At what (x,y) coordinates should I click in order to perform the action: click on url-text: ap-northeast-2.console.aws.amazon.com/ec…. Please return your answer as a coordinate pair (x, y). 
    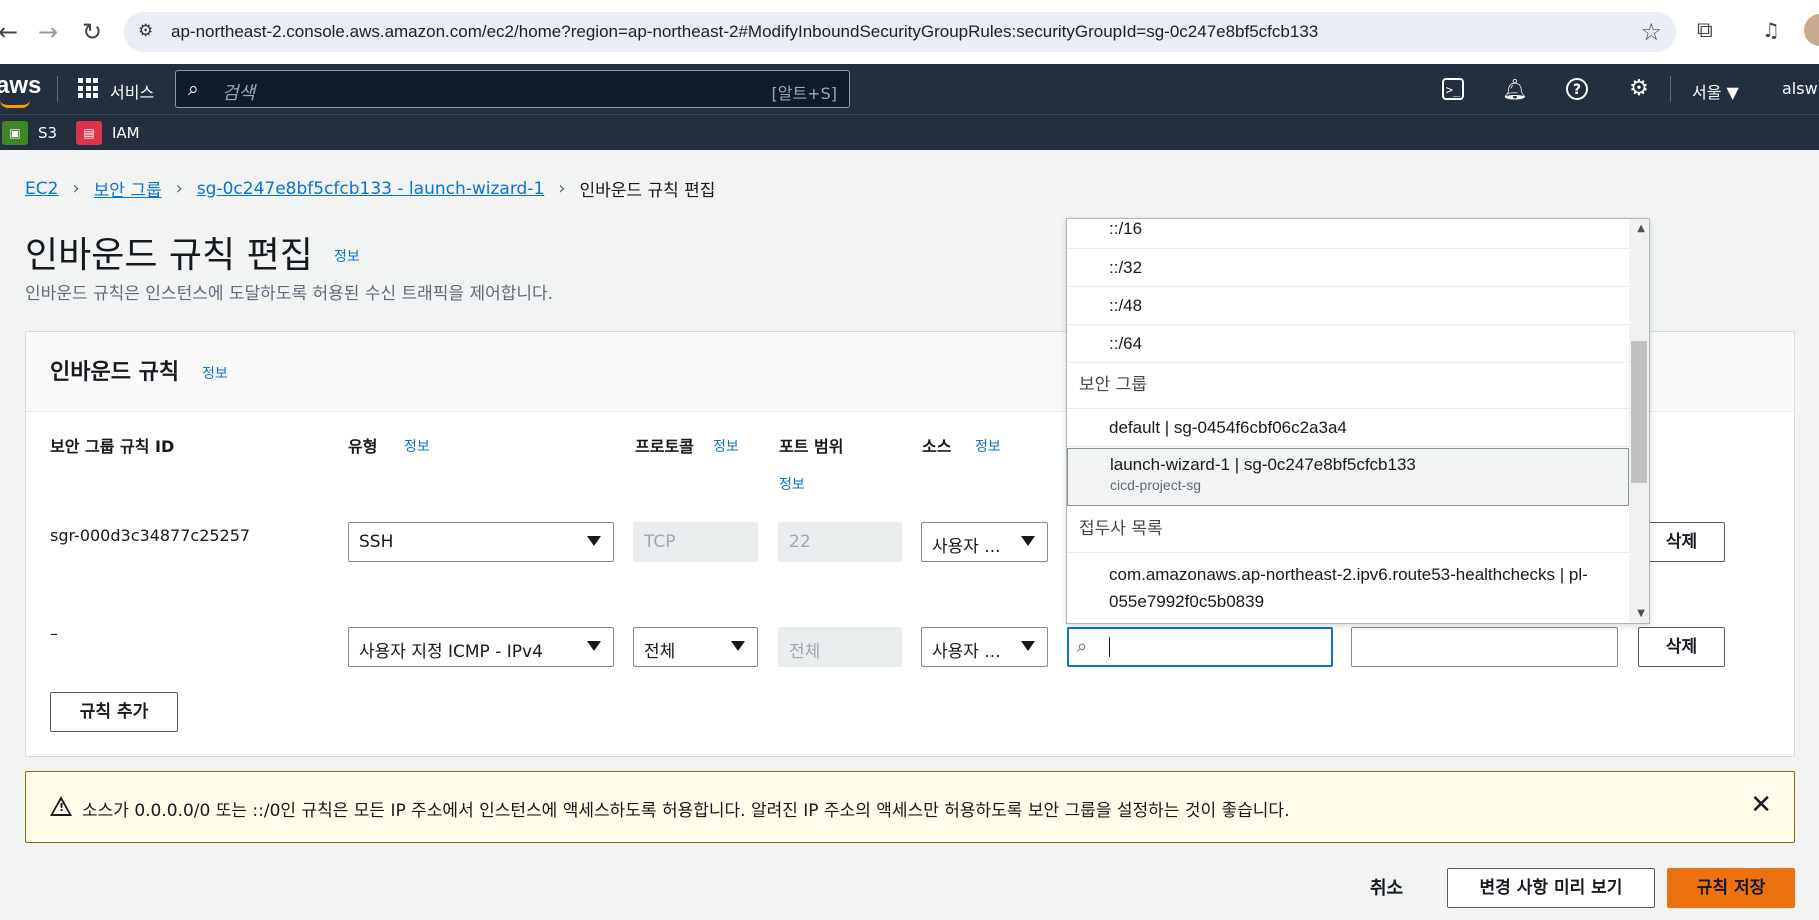
    Looking at the image, I should click on (744, 32).